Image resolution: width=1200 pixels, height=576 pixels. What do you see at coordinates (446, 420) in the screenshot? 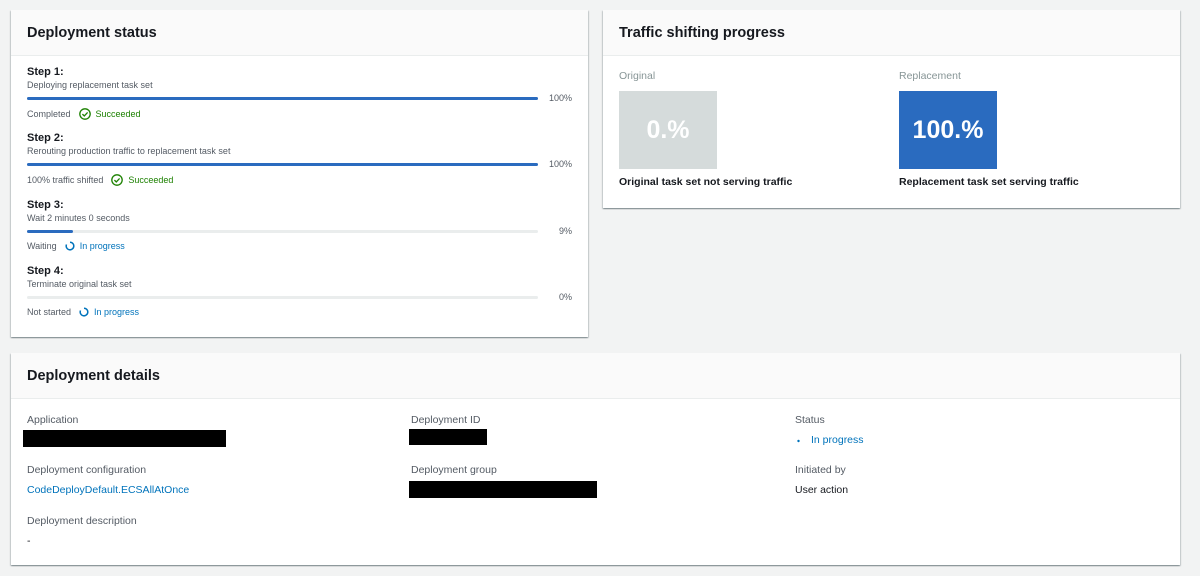
I see `deployment-id-label: Deployment ID` at bounding box center [446, 420].